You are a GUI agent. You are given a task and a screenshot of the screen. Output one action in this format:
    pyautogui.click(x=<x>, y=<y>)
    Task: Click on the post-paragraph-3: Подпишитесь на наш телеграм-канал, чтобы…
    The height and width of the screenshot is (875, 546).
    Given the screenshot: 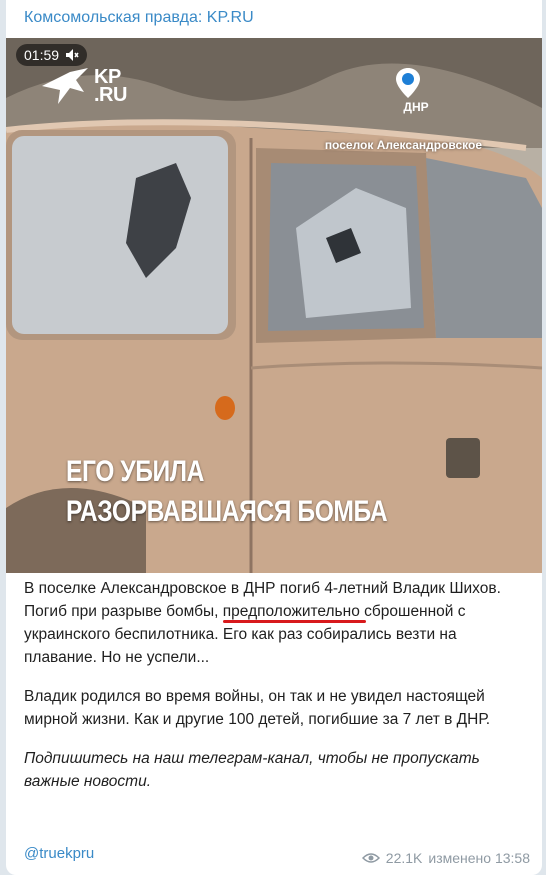 What is the action you would take?
    pyautogui.click(x=252, y=770)
    